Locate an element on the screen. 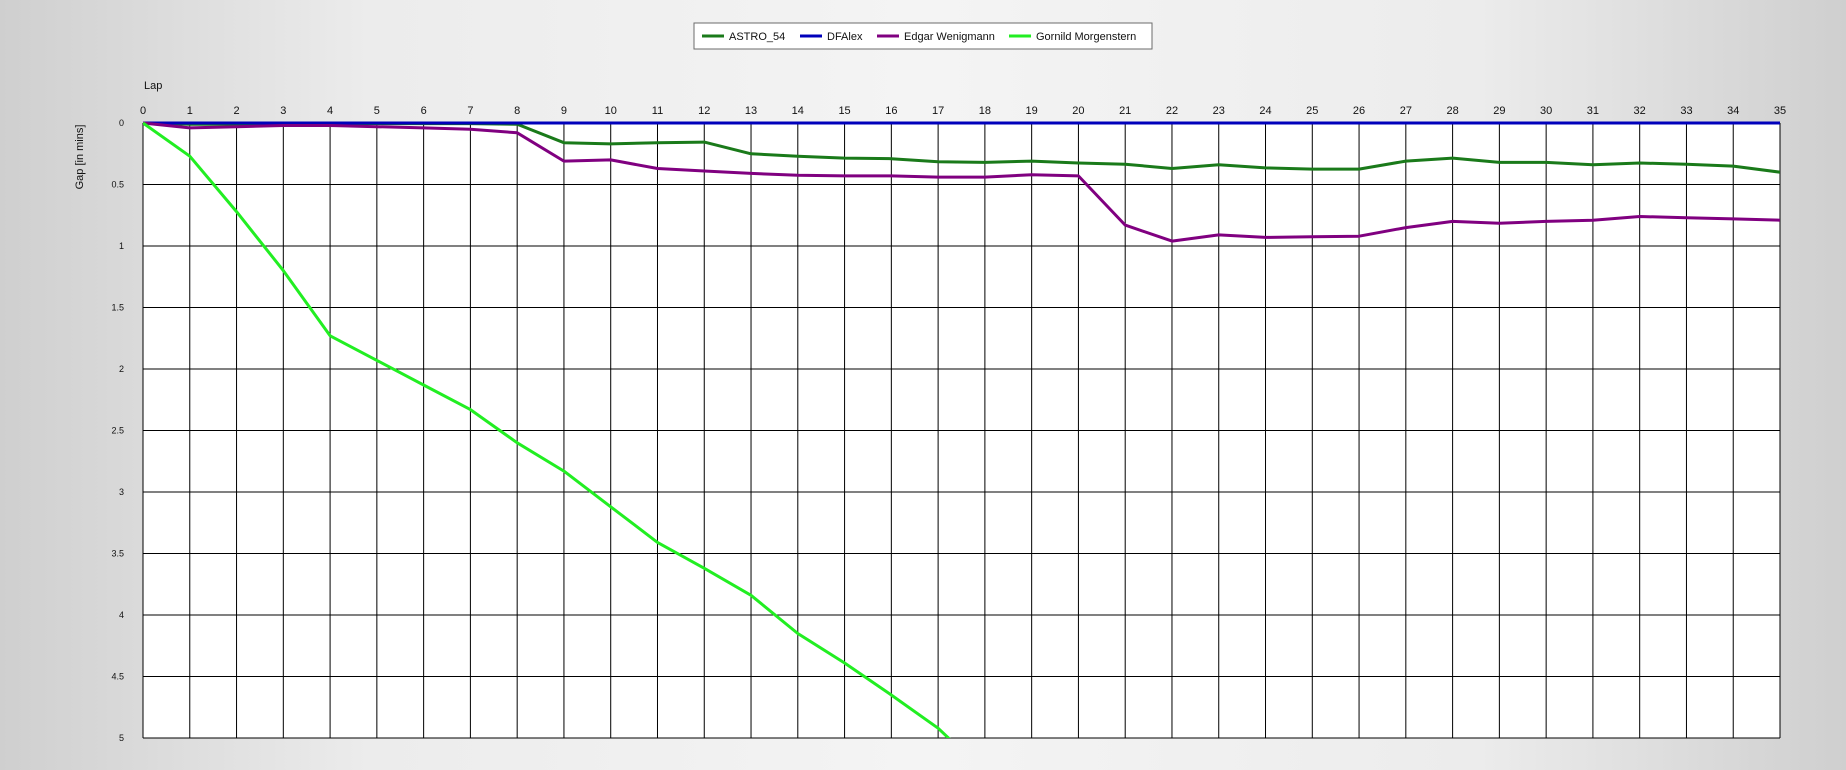 The height and width of the screenshot is (770, 1846). x-tick-label: 22 is located at coordinates (1172, 111).